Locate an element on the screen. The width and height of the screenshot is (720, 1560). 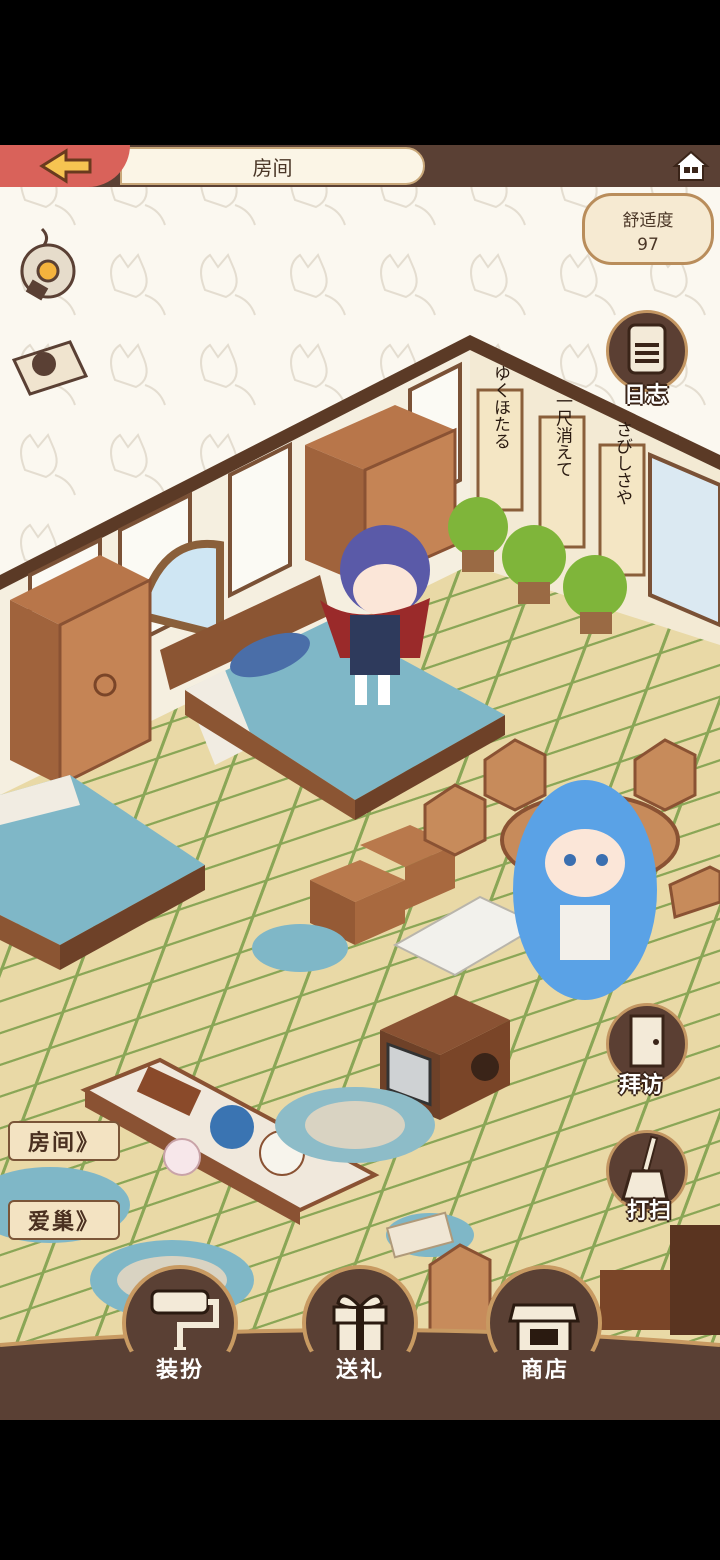
journal-label: 日志 is located at coordinates (646, 395).